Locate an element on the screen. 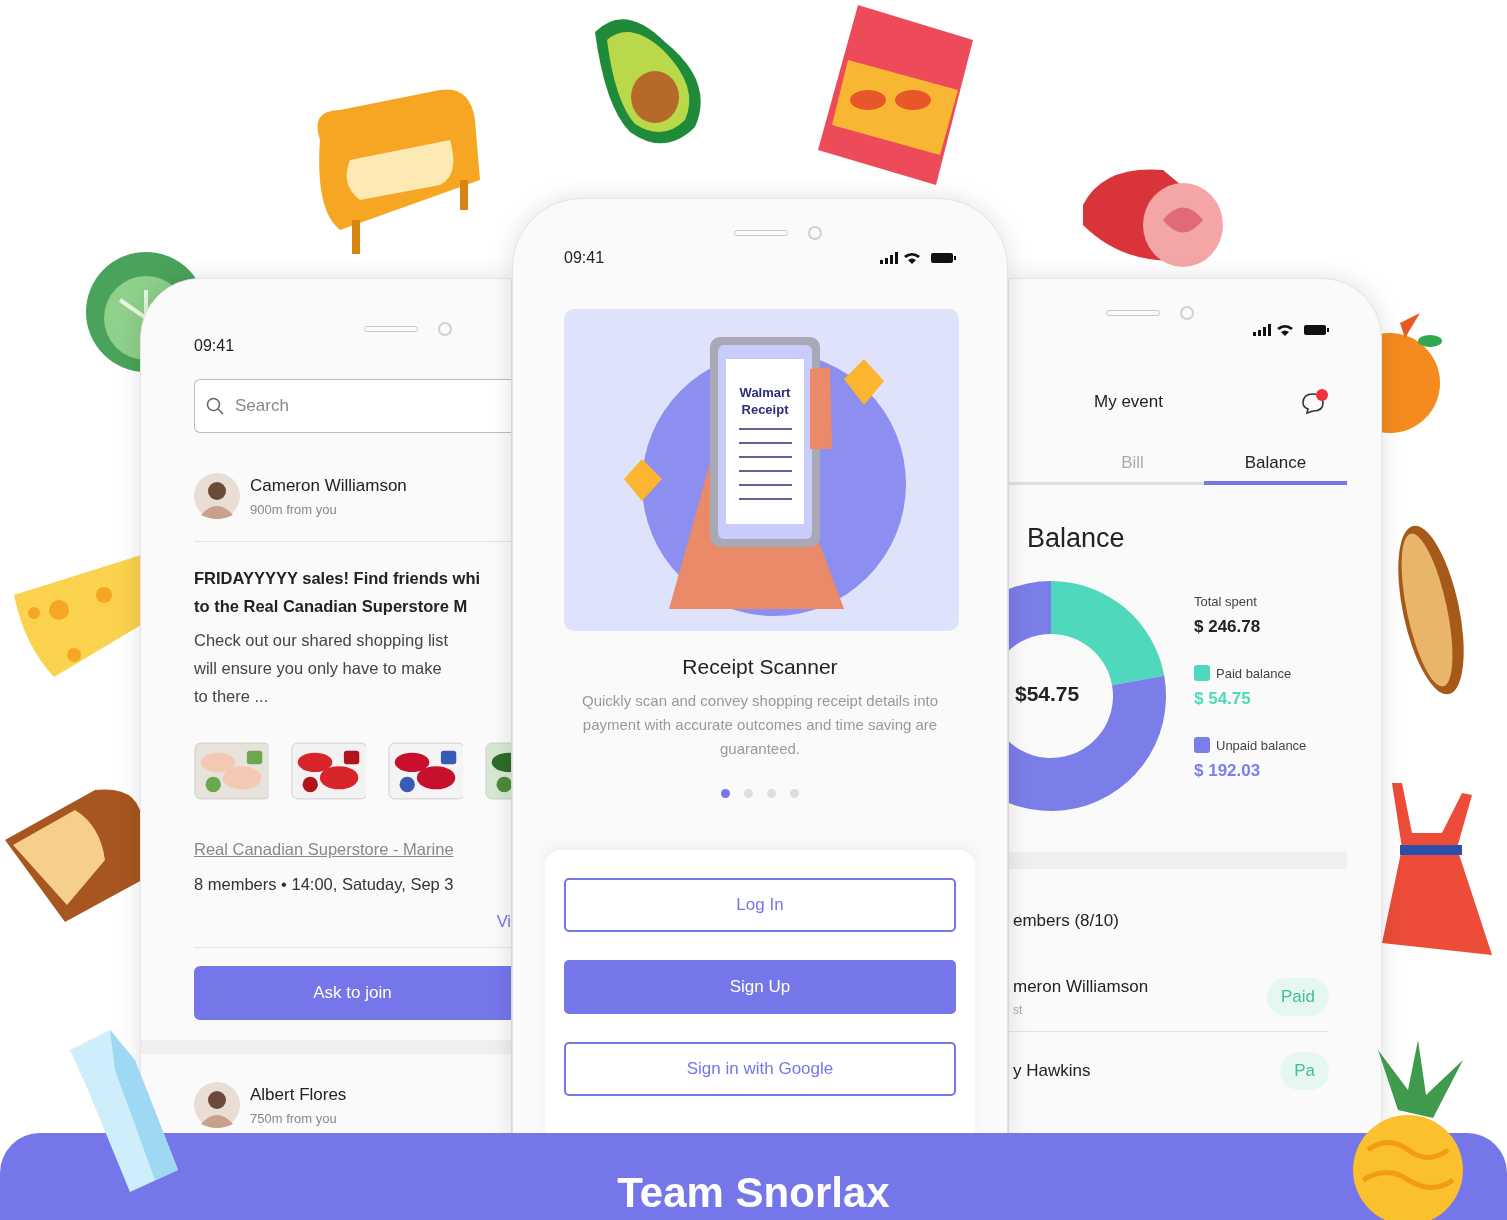 Image resolution: width=1507 pixels, height=1220 pixels. distance-text: 900m from you is located at coordinates (294, 509).